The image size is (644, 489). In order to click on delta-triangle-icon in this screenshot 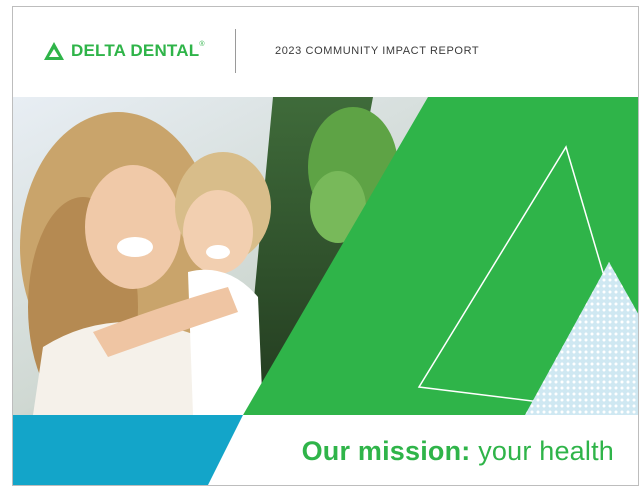, I will do `click(54, 51)`.